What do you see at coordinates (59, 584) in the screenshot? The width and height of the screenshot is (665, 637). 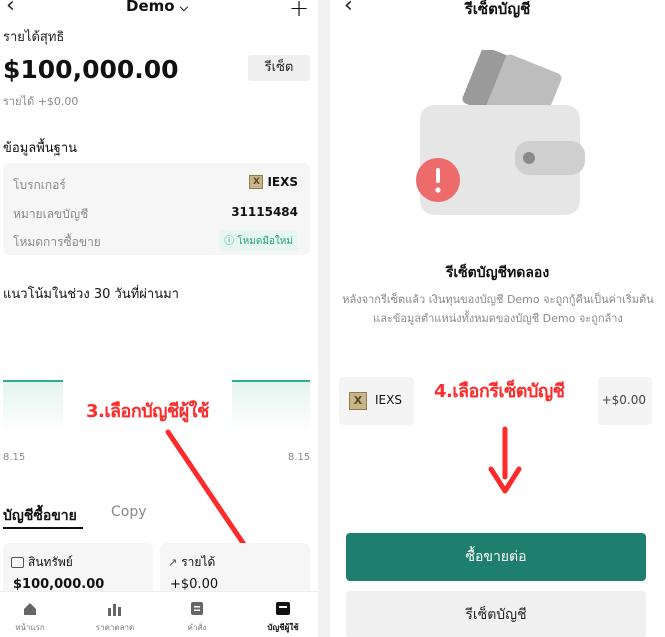 I see `assets-value: $100,000.00` at bounding box center [59, 584].